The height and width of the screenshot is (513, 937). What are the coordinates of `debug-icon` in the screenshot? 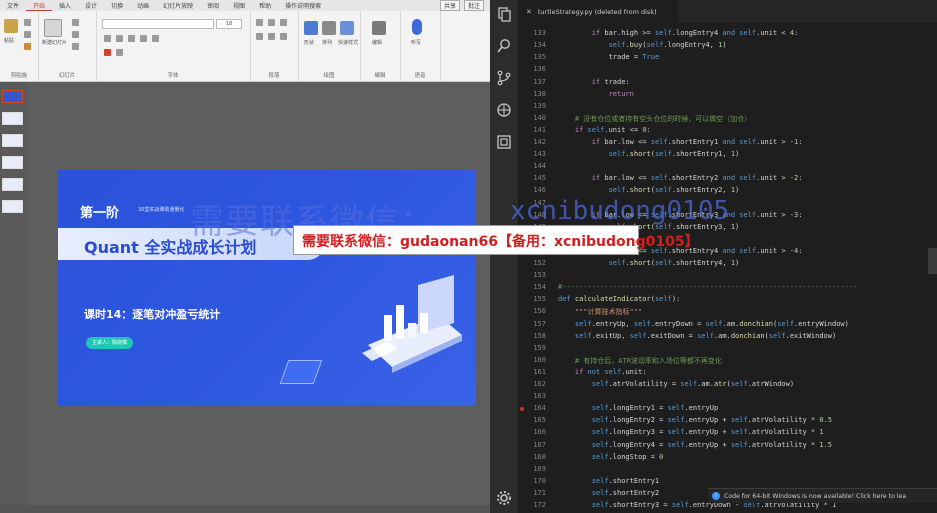 It's located at (504, 110).